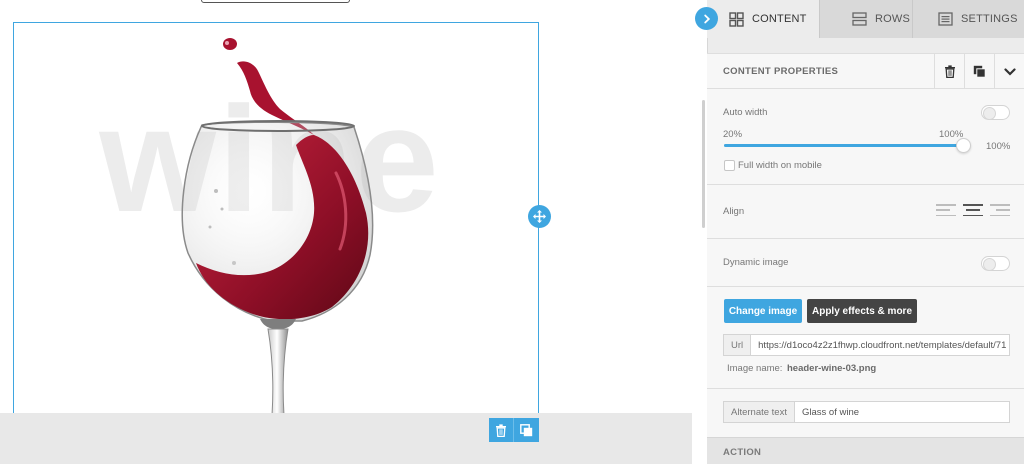  What do you see at coordinates (278, 370) in the screenshot?
I see `glass-stem` at bounding box center [278, 370].